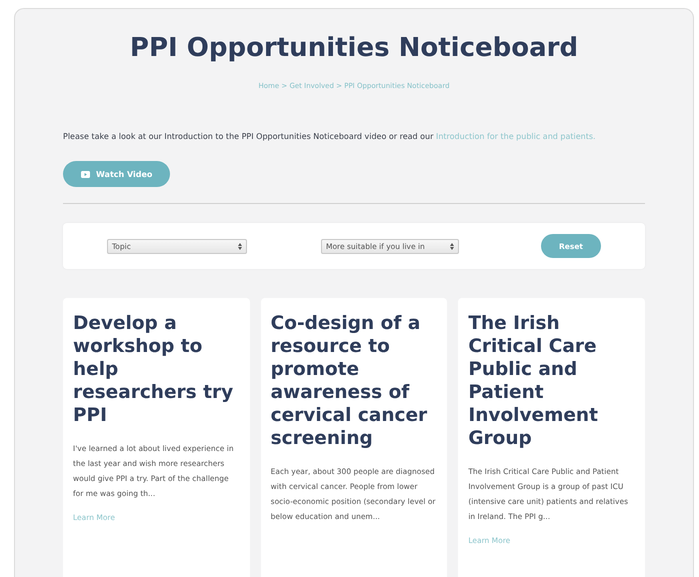 The height and width of the screenshot is (577, 699). What do you see at coordinates (116, 174) in the screenshot?
I see `watch-video-button: Watch Video` at bounding box center [116, 174].